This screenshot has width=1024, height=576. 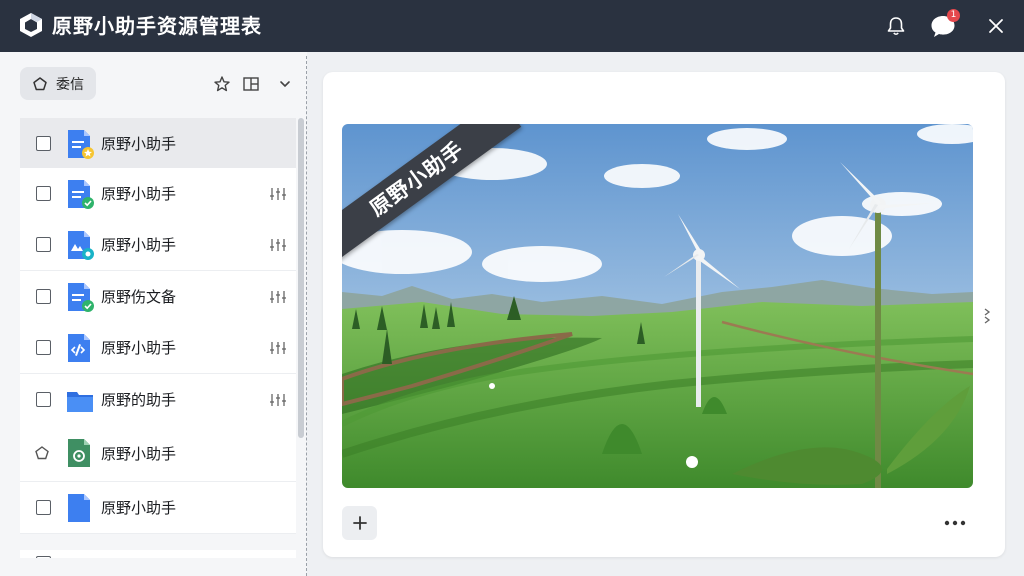 I want to click on filter-chip: 委信, so click(x=58, y=83).